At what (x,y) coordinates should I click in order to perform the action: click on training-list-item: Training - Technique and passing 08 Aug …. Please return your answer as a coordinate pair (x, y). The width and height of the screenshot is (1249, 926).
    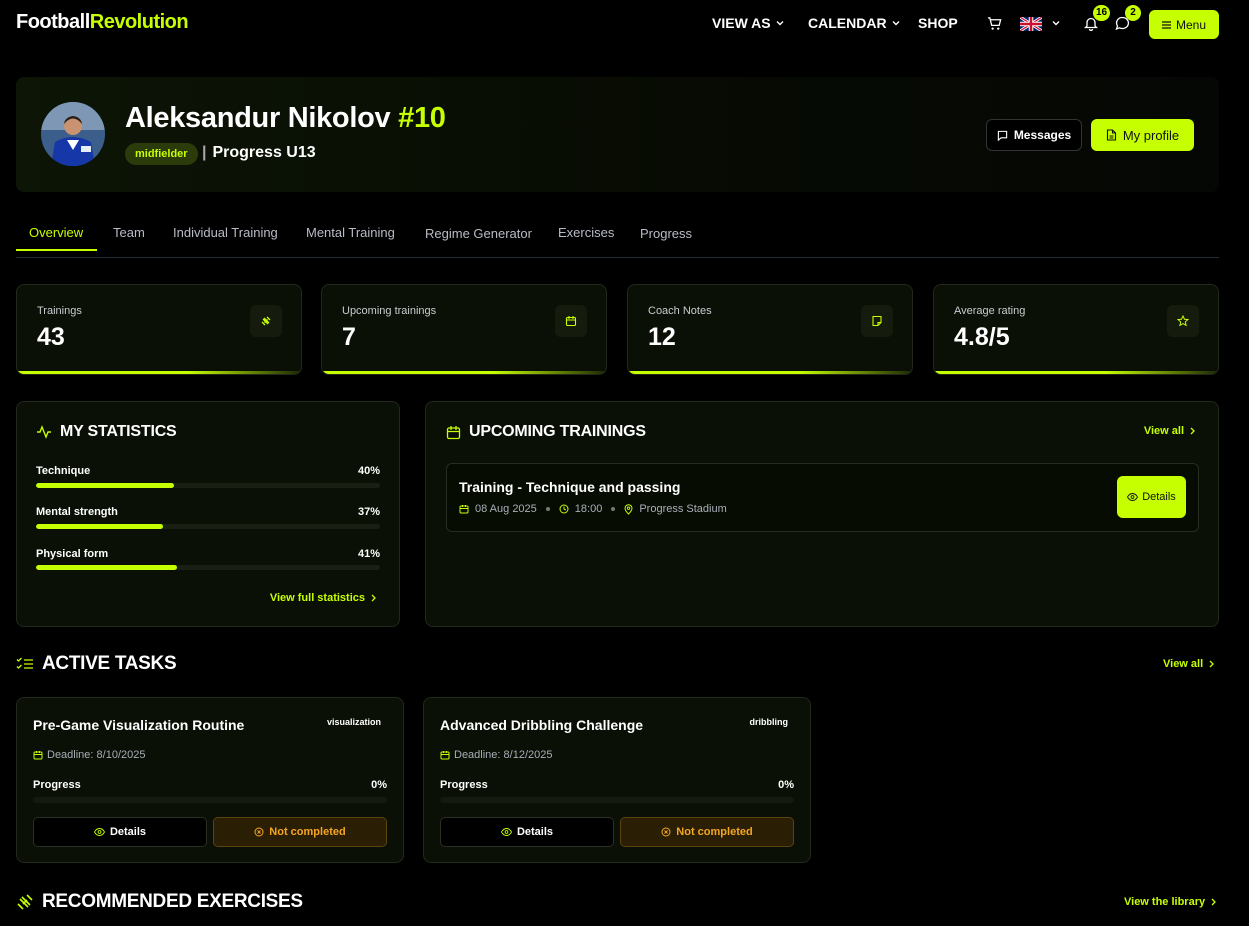
    Looking at the image, I should click on (822, 497).